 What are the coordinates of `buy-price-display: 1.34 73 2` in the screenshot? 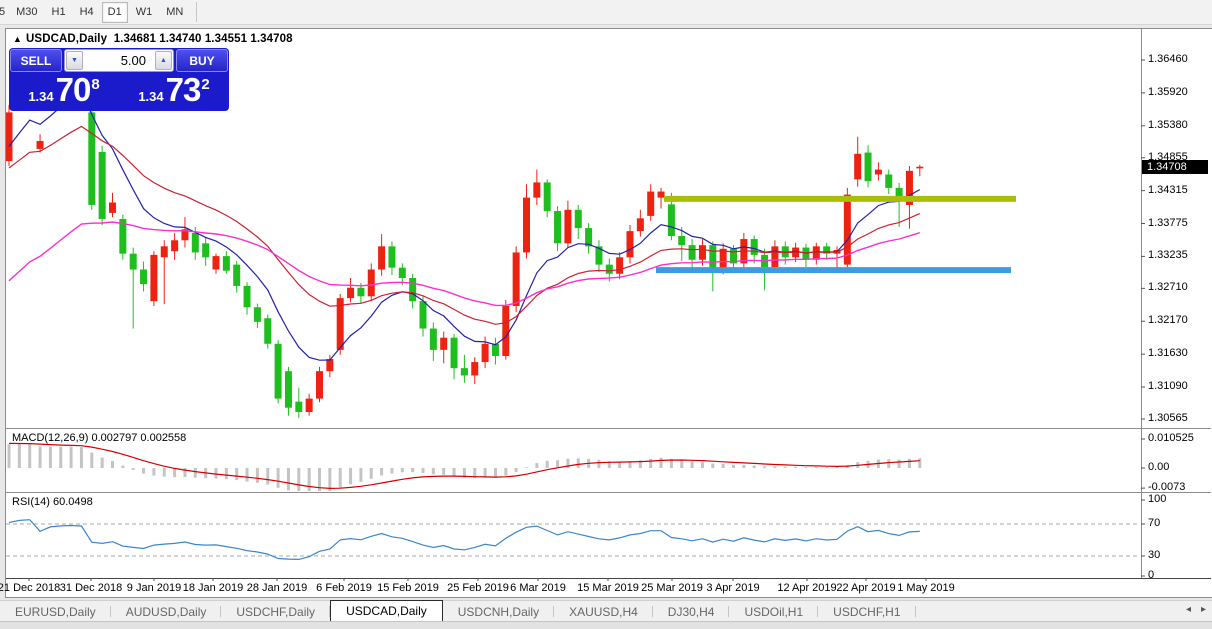 It's located at (174, 91).